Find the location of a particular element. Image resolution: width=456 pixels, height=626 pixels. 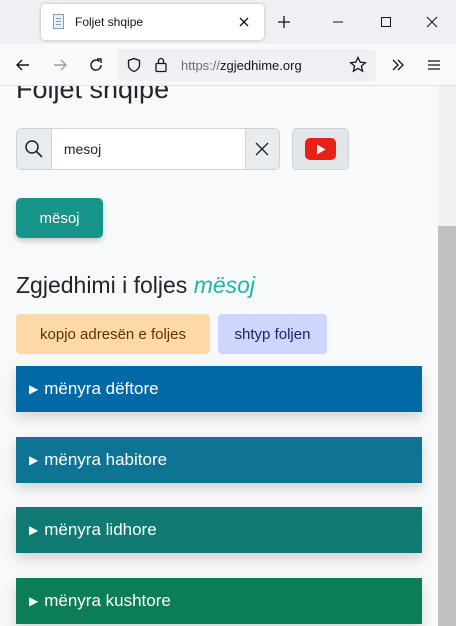

new-tab-plus-icon is located at coordinates (284, 22).